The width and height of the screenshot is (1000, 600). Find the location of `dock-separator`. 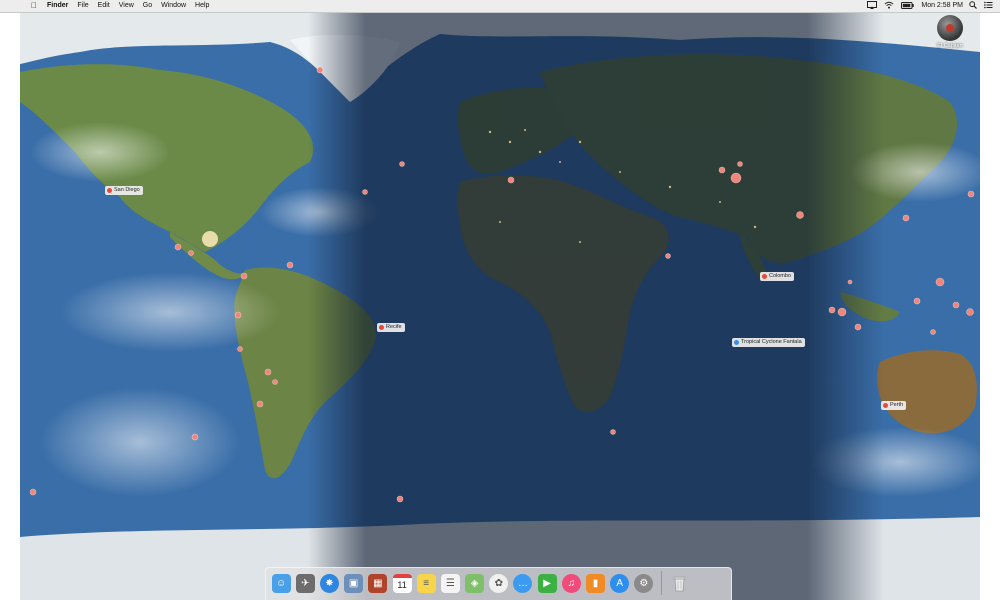

dock-separator is located at coordinates (661, 583).